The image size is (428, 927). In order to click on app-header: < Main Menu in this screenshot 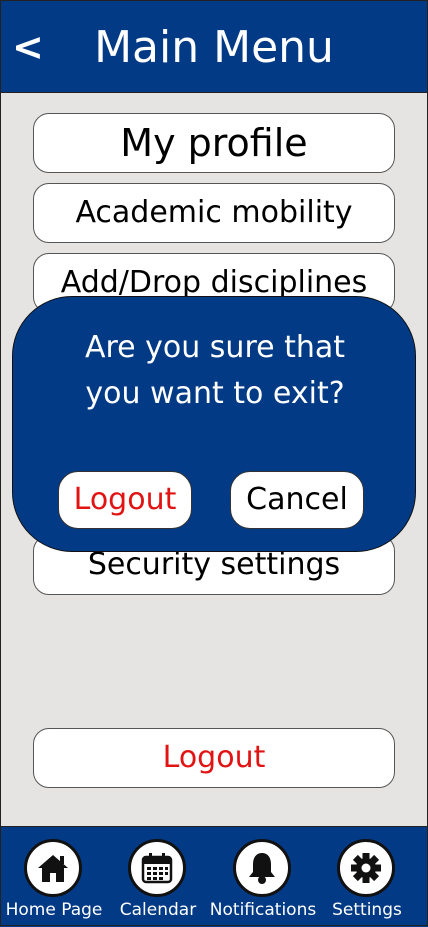, I will do `click(214, 46)`.